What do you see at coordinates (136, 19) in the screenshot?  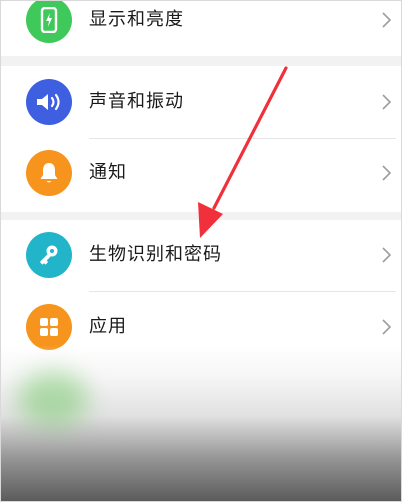 I see `settings-item-label: 显示和亮度` at bounding box center [136, 19].